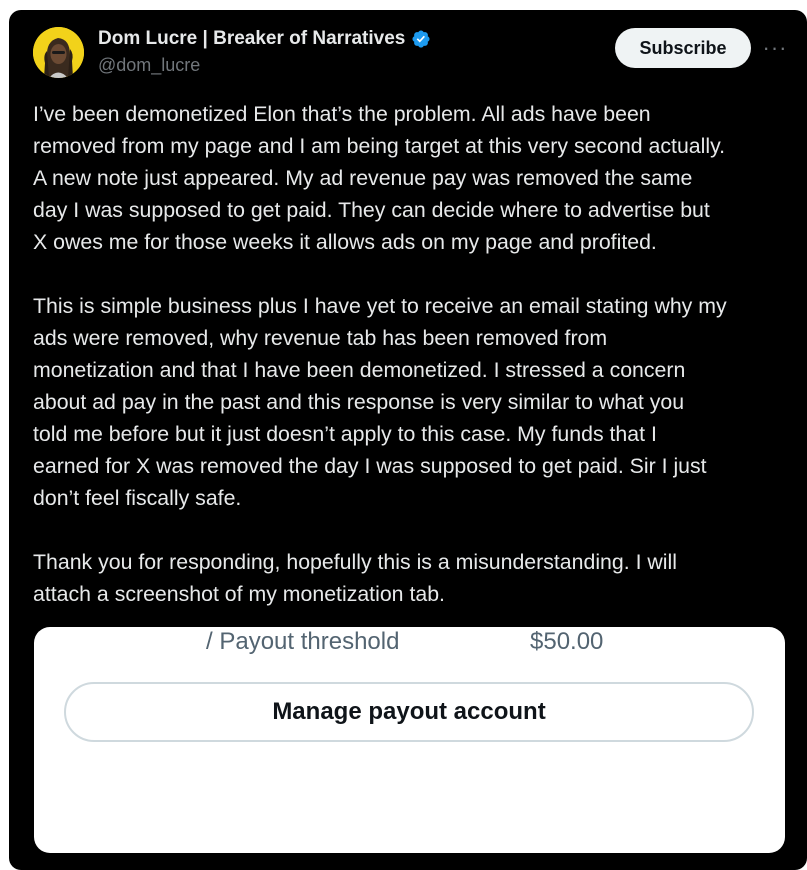 The width and height of the screenshot is (807, 870). What do you see at coordinates (409, 712) in the screenshot?
I see `manage-payout-account-button: Manage payout account` at bounding box center [409, 712].